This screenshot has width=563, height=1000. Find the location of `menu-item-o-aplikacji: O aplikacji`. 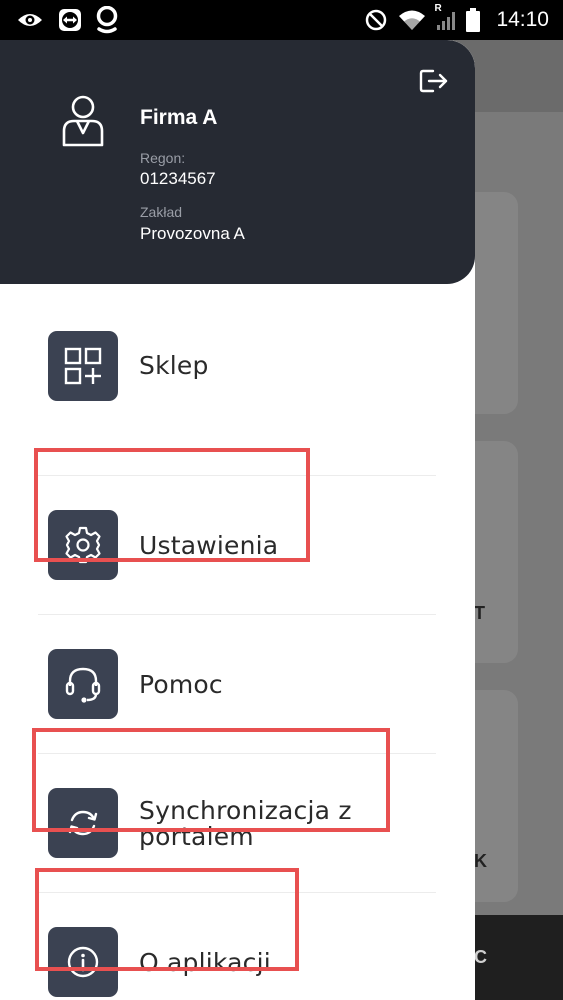

menu-item-o-aplikacji: O aplikacji is located at coordinates (237, 946).